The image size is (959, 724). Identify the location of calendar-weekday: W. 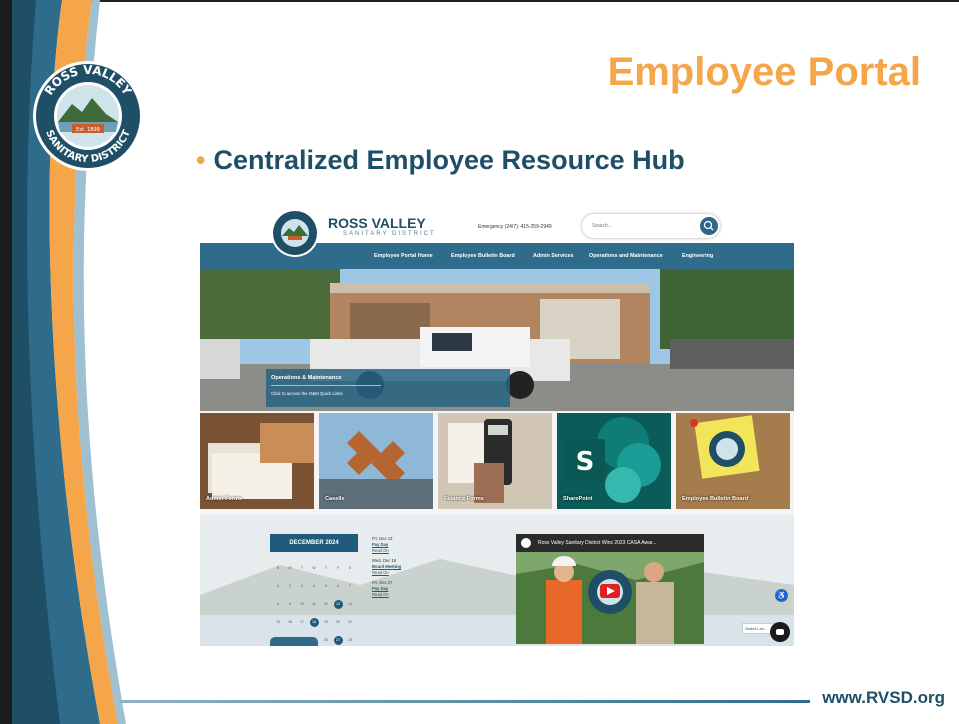
(314, 568).